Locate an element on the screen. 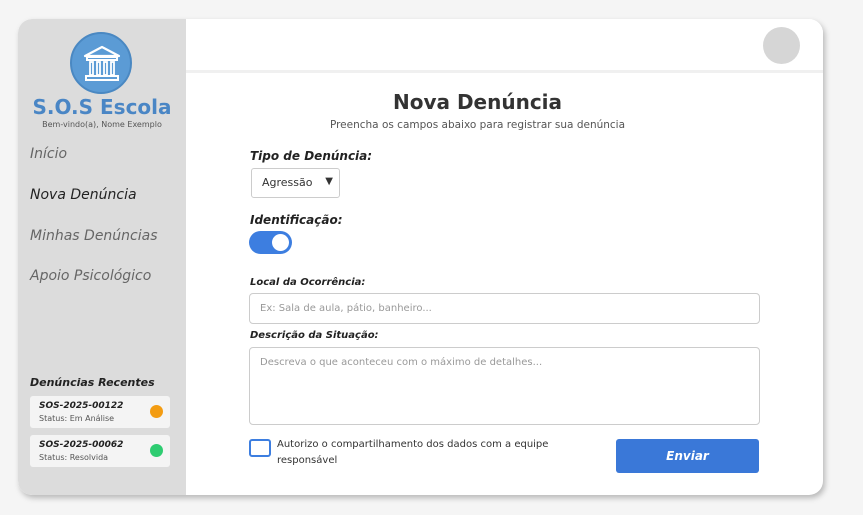 The image size is (863, 515). report-status: Status: Em Análise is located at coordinates (77, 418).